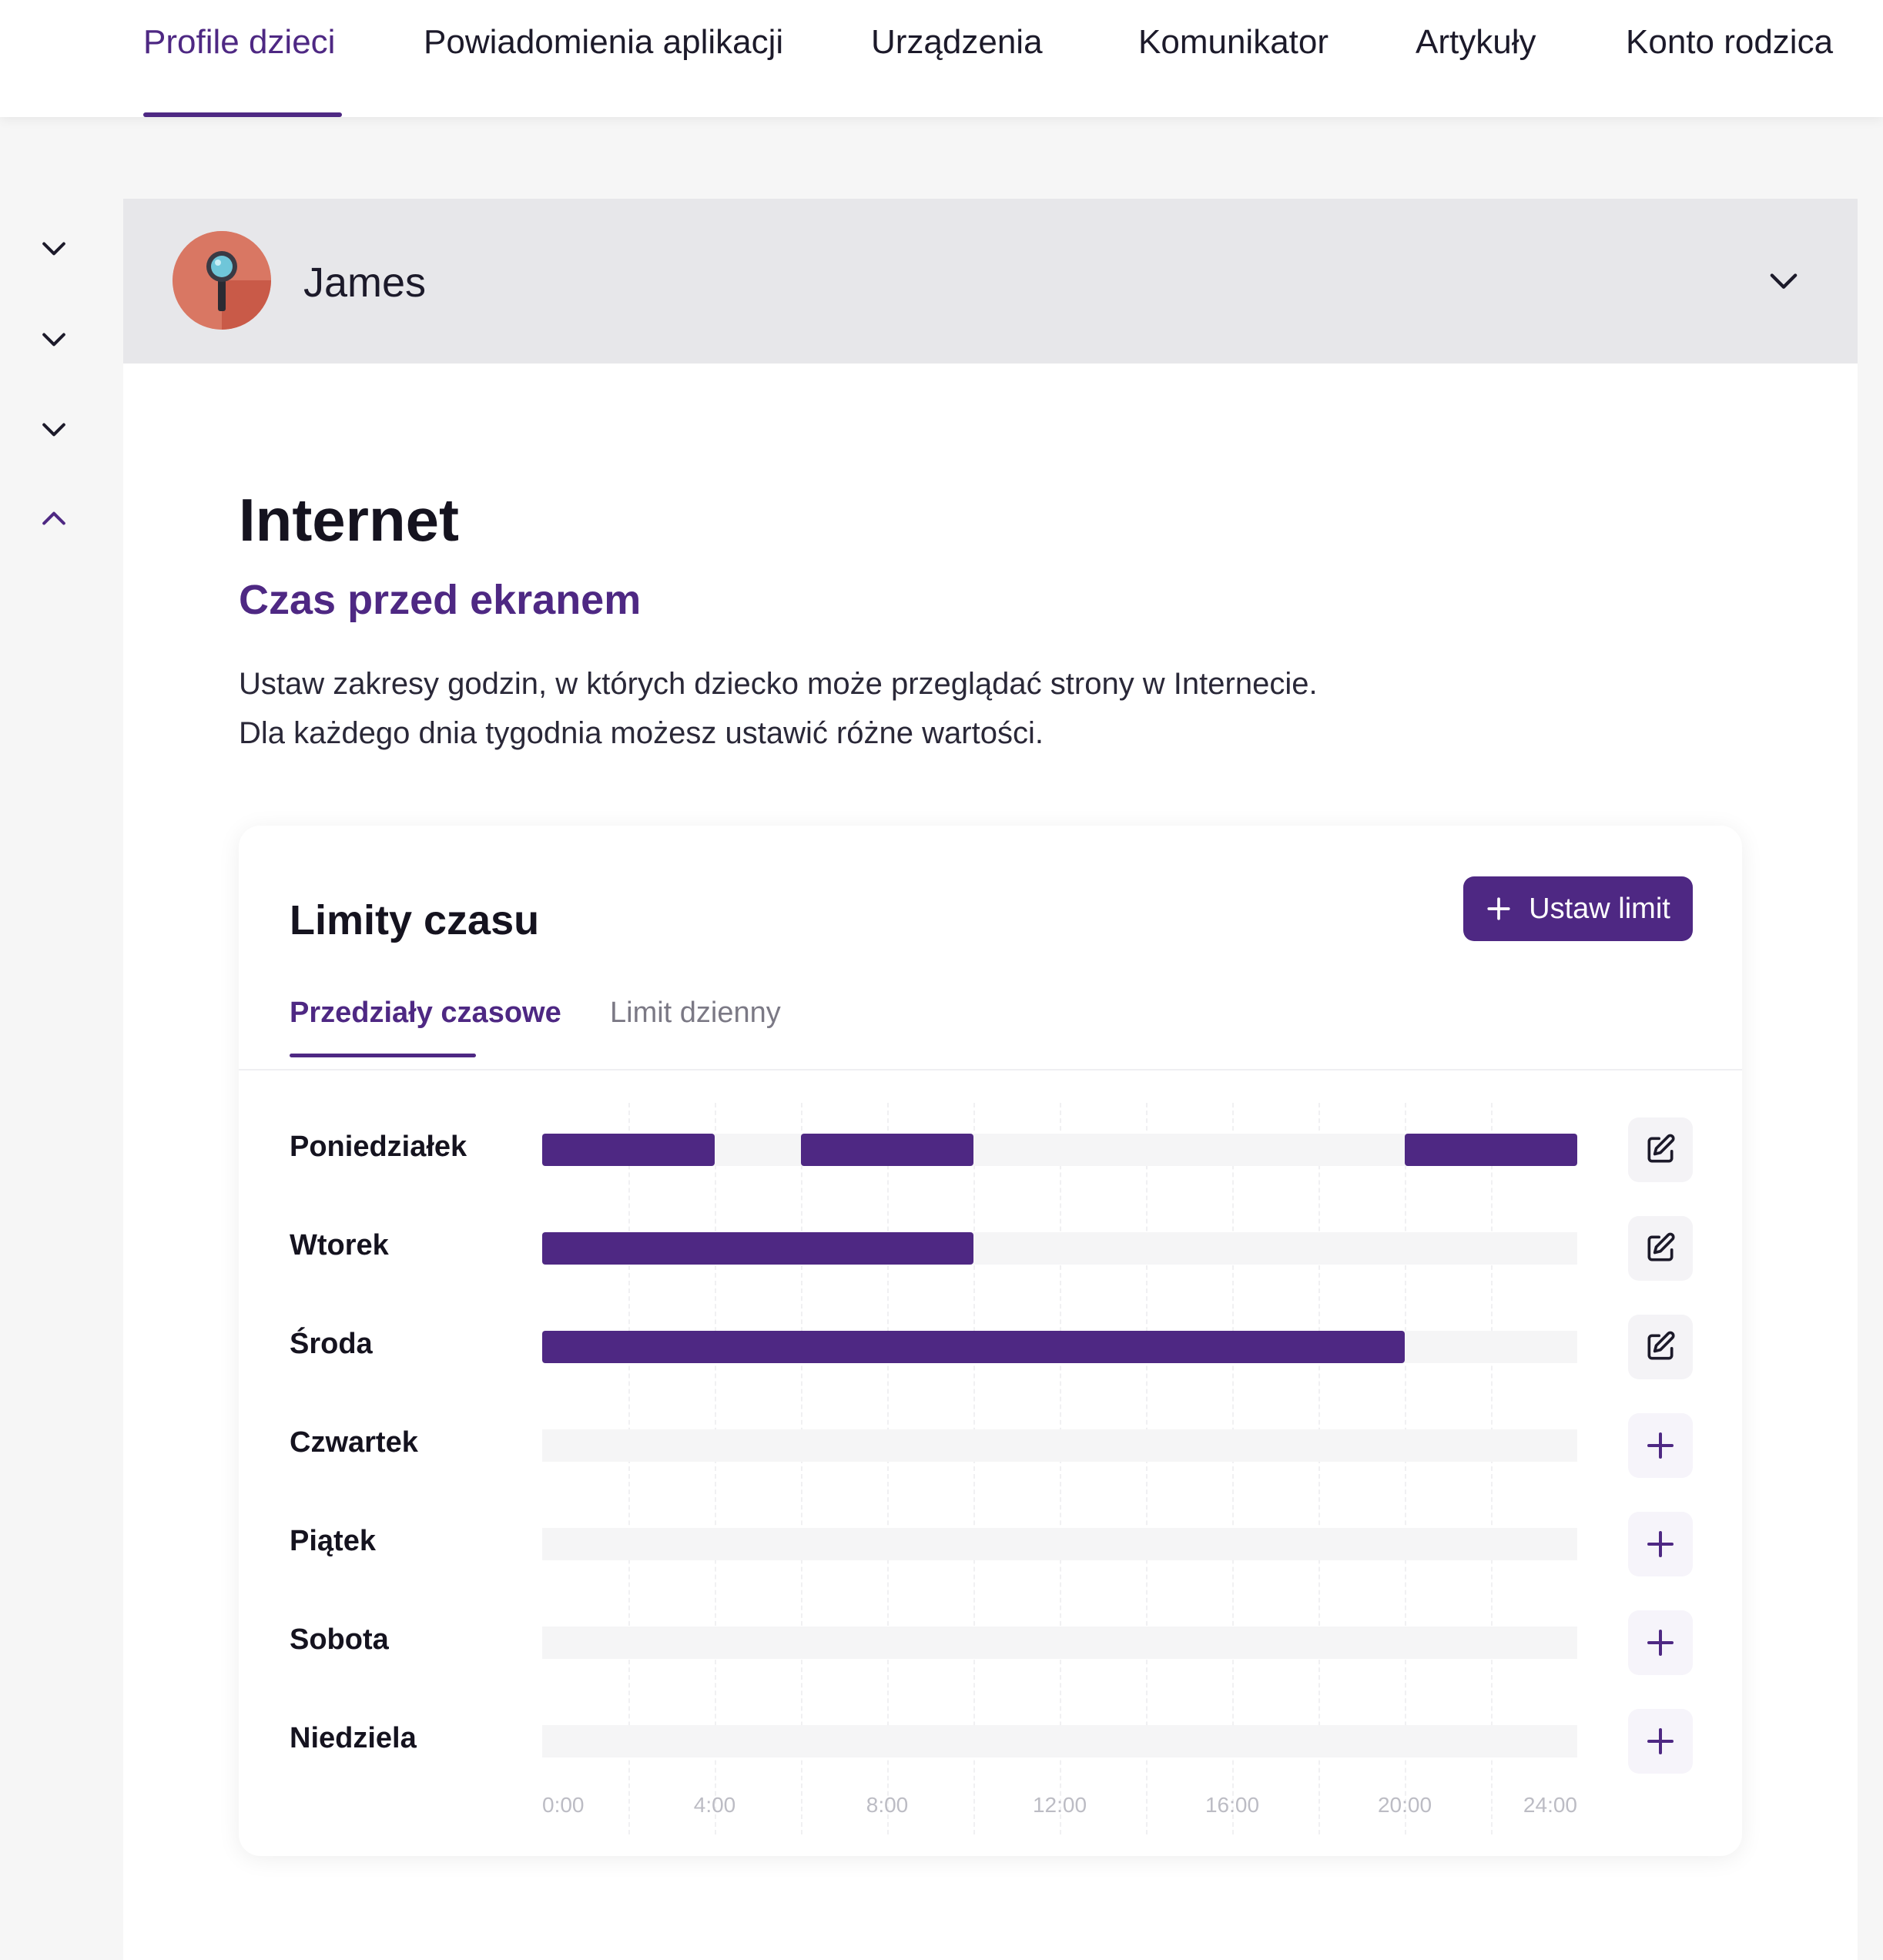 The image size is (1883, 1960). I want to click on section-subtitle: Czas przed ekranem, so click(440, 600).